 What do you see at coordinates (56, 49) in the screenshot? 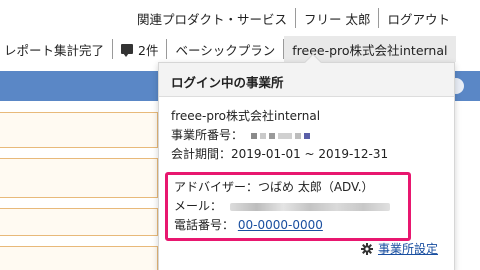
I see `report-status-link: レポート集計完了` at bounding box center [56, 49].